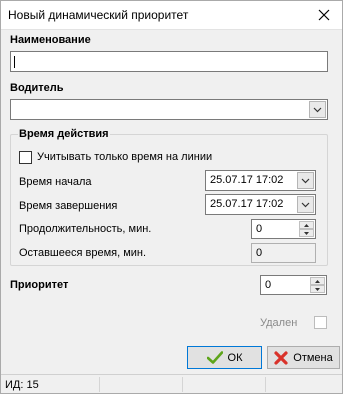  Describe the element at coordinates (283, 253) in the screenshot. I see `remaining-field: 0` at that location.